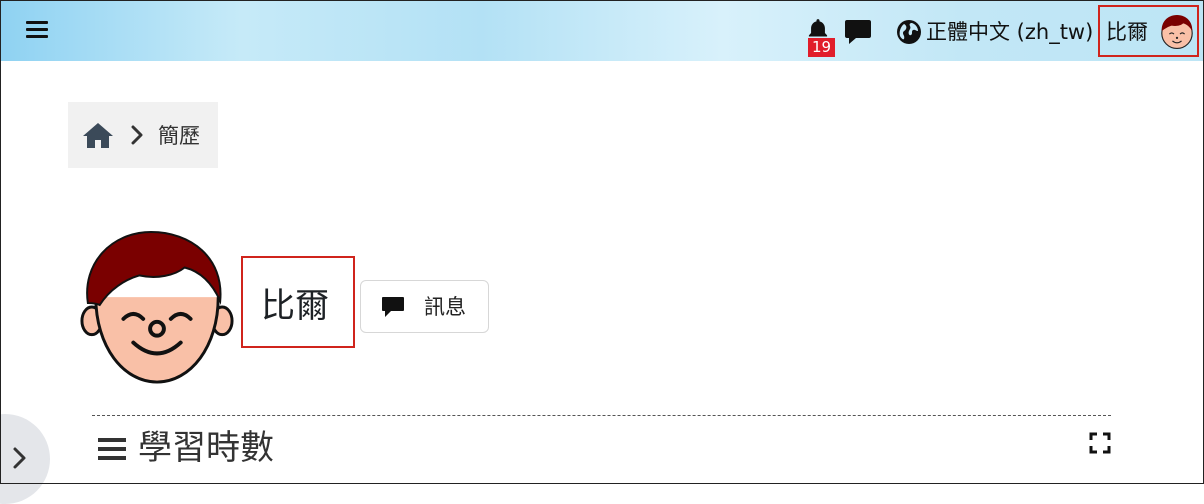  I want to click on section-divider, so click(601, 415).